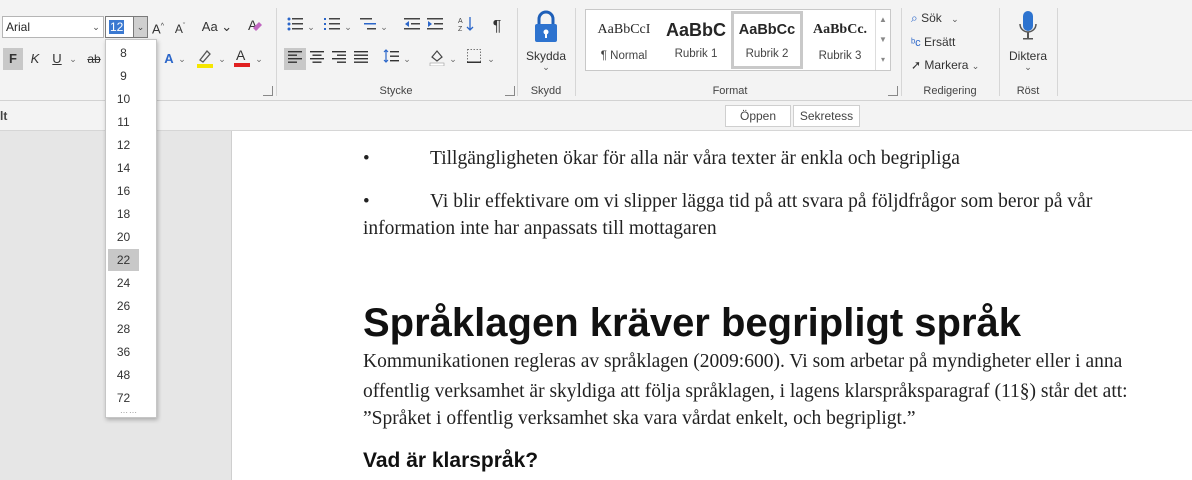  Describe the element at coordinates (466, 27) in the screenshot. I see `sort-icon: AZ` at that location.